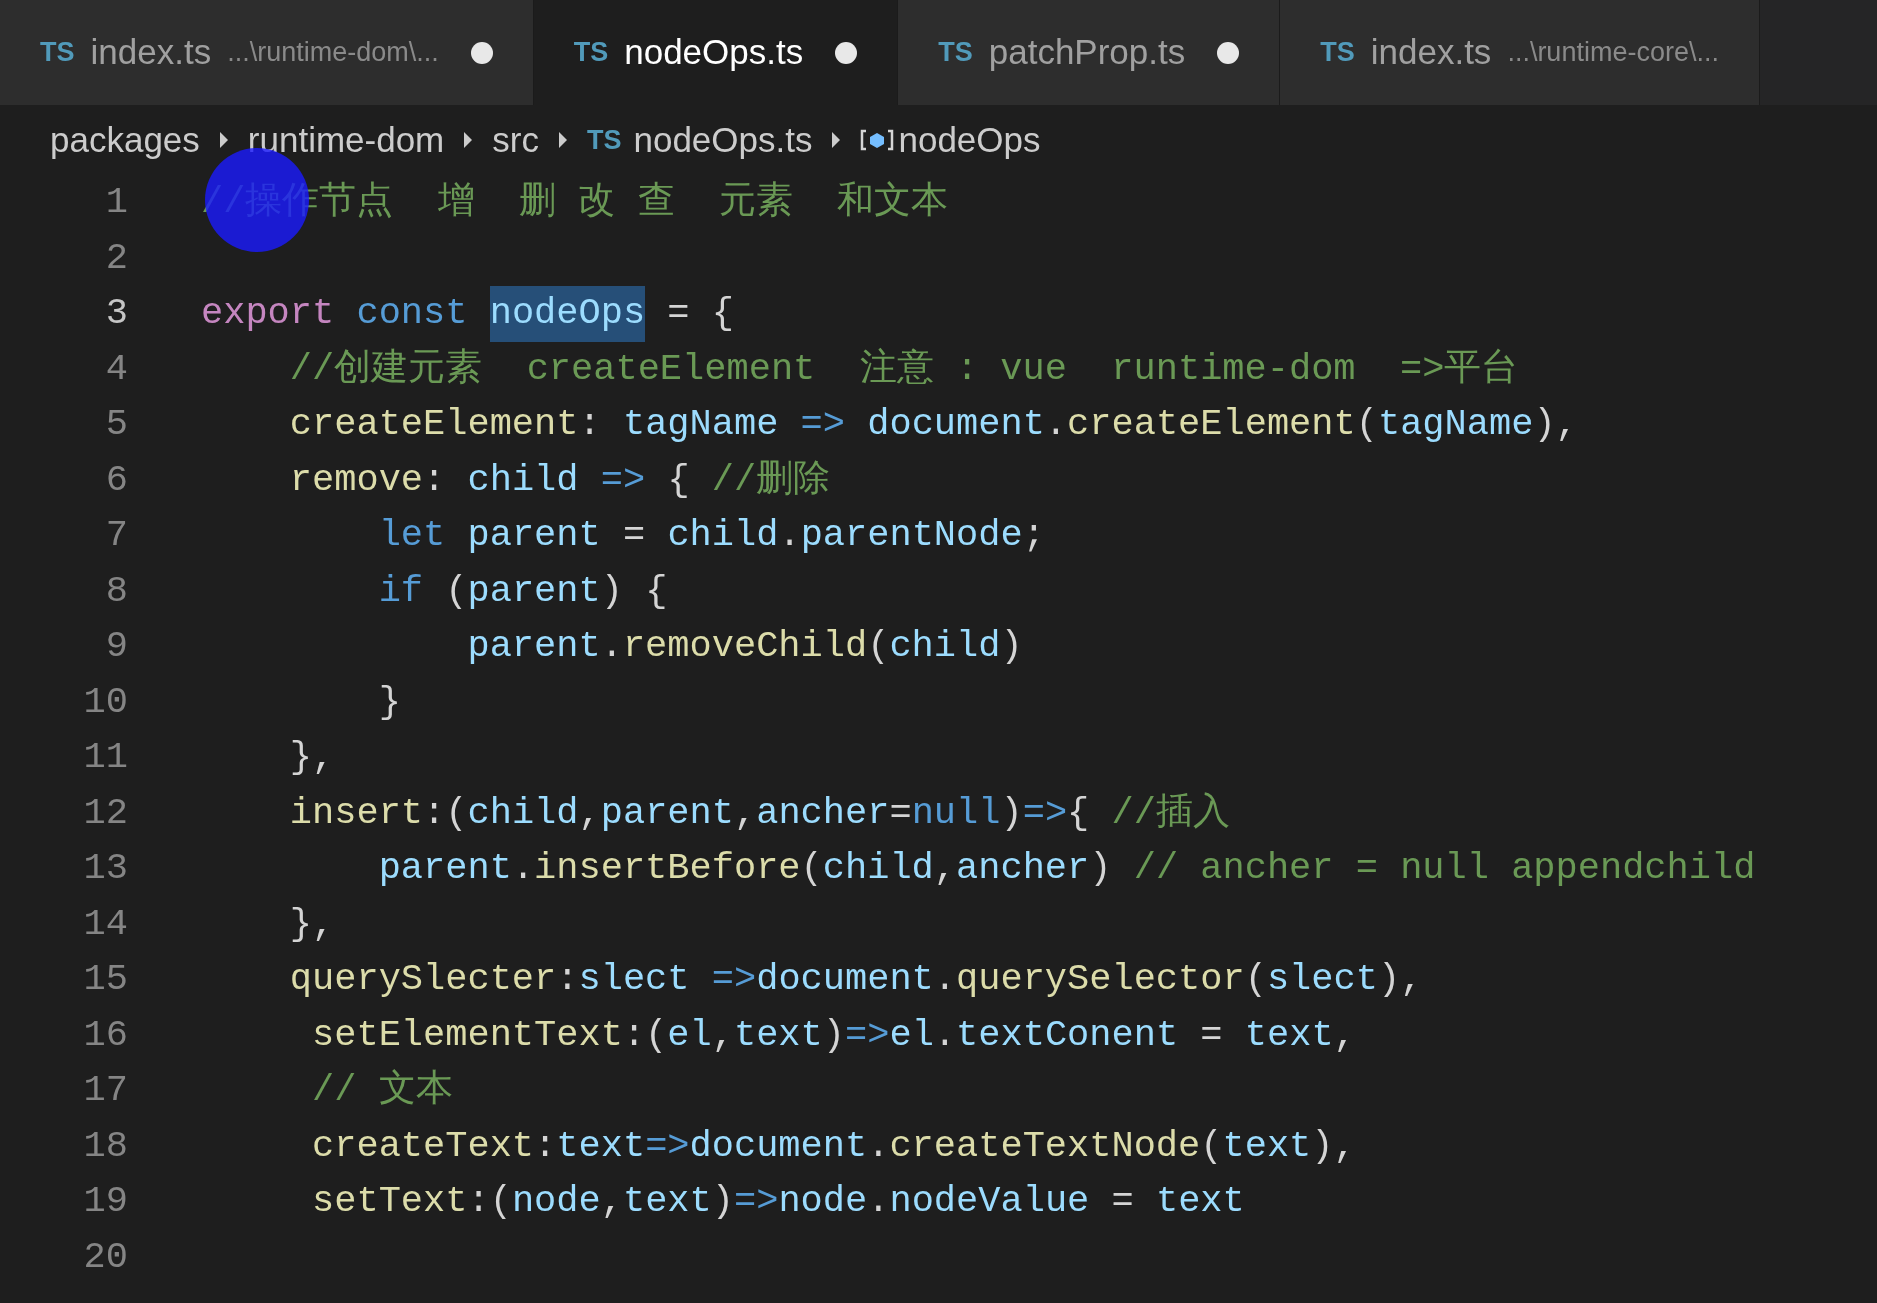 The image size is (1877, 1303). What do you see at coordinates (105, 757) in the screenshot?
I see `line-number: 11` at bounding box center [105, 757].